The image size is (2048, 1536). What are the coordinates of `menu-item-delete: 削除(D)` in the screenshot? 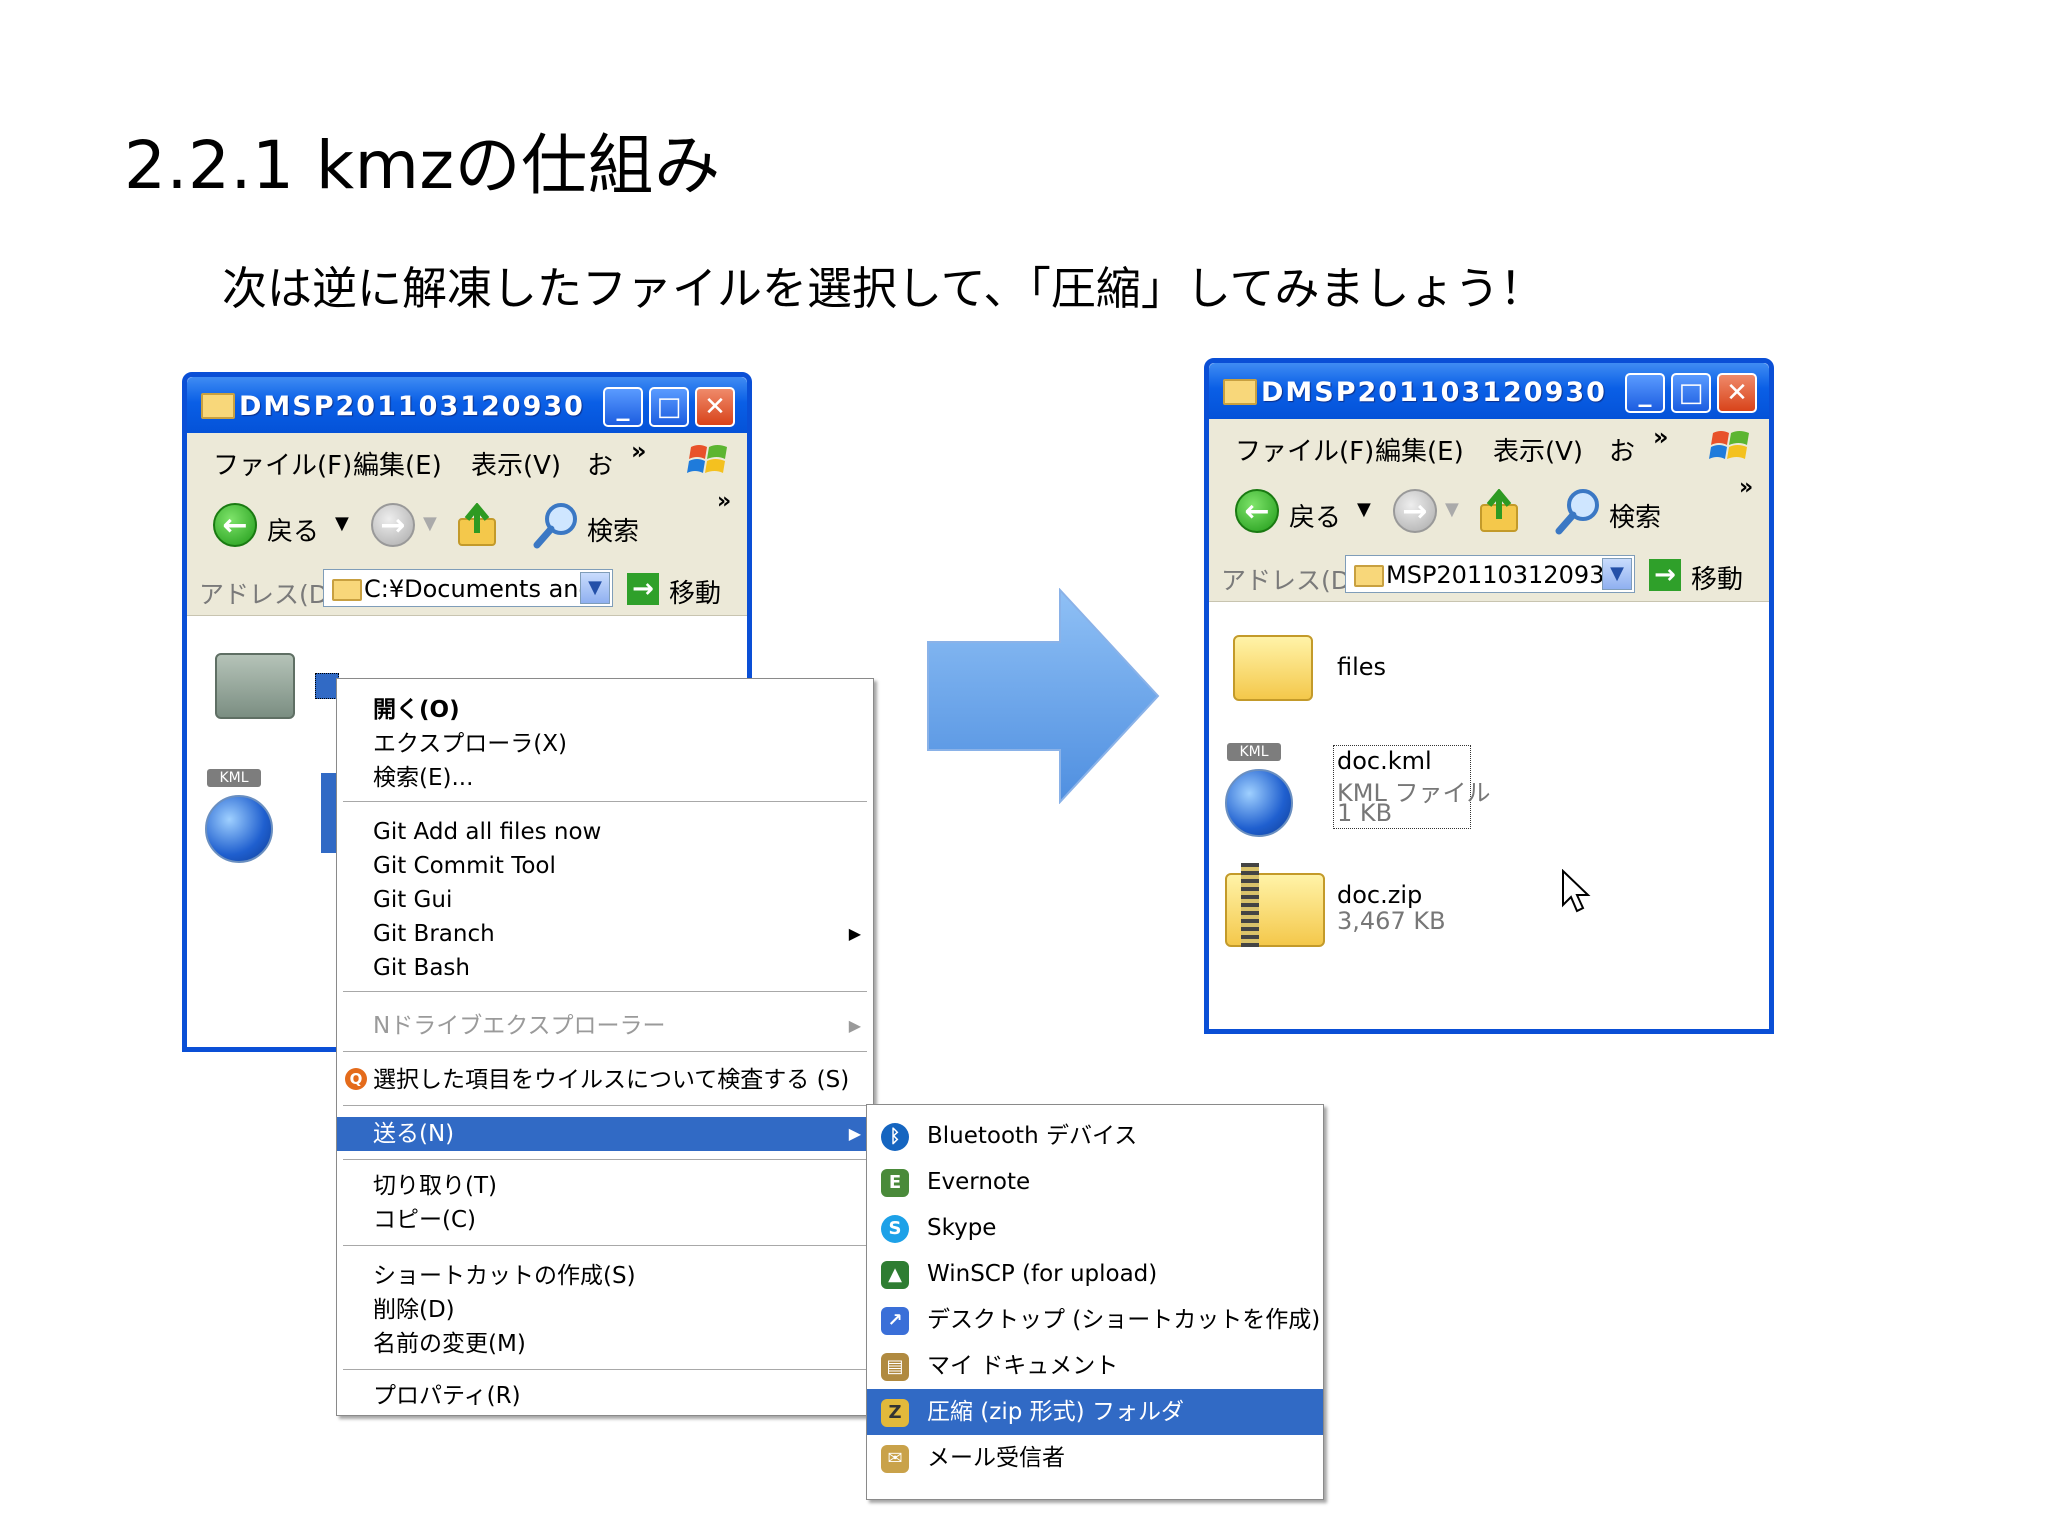 It's located at (605, 1310).